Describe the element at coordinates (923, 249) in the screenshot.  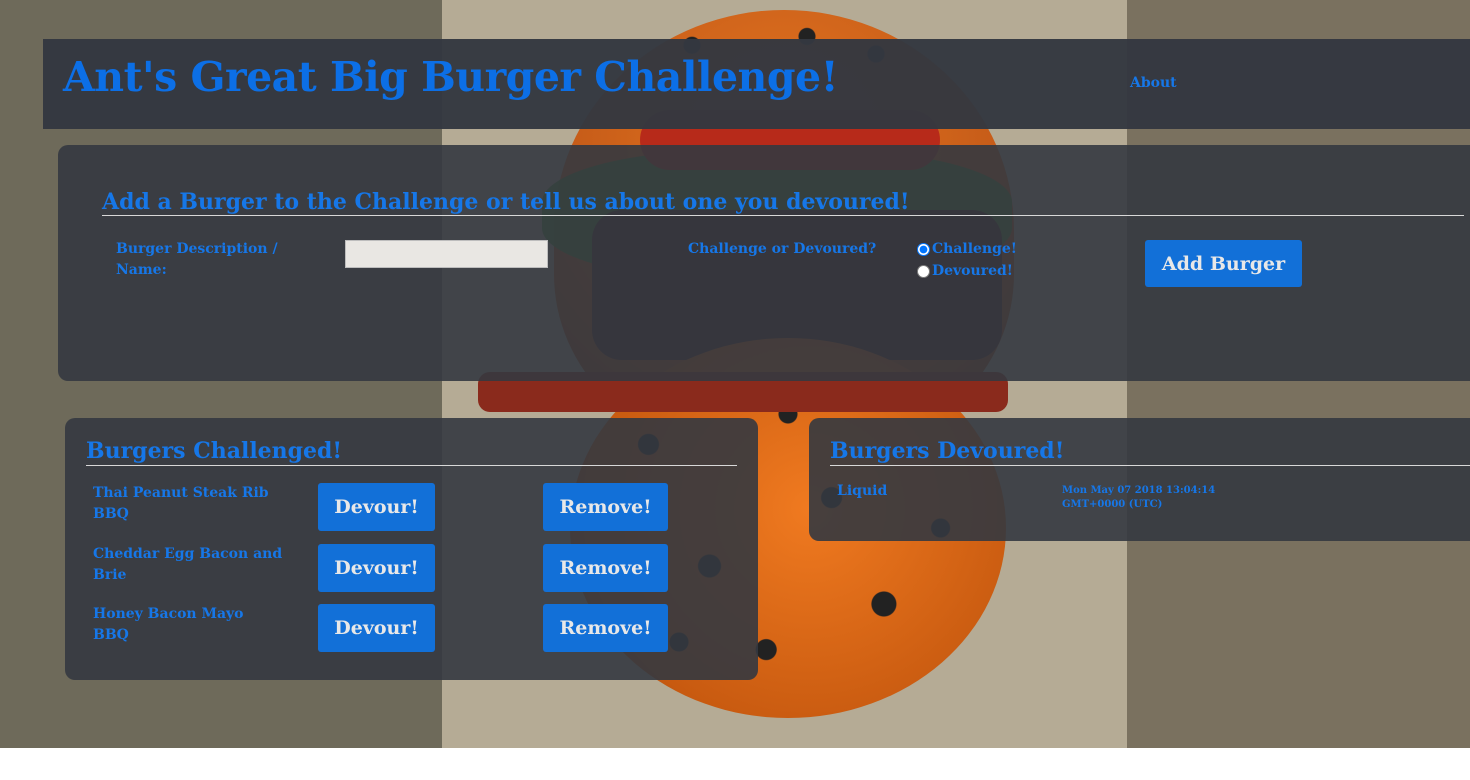
I see `challenge-radio` at that location.